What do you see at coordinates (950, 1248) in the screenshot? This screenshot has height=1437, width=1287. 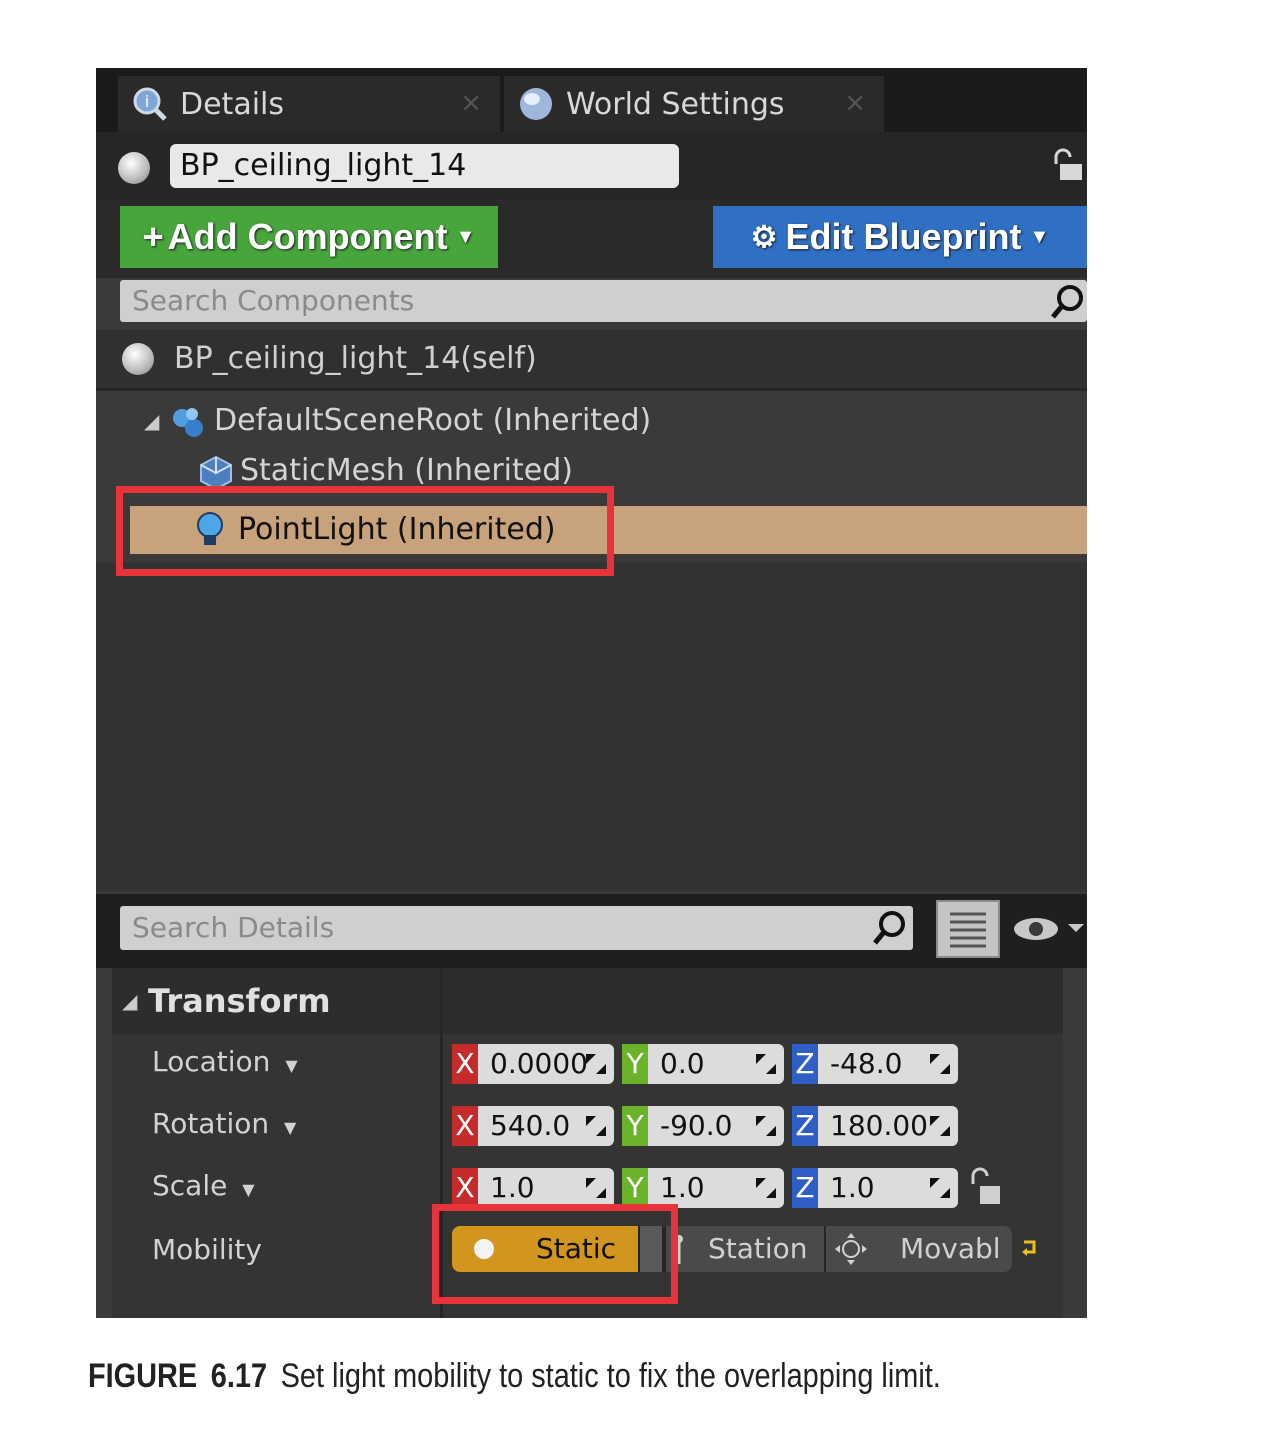 I see `movable-label: Movabl` at bounding box center [950, 1248].